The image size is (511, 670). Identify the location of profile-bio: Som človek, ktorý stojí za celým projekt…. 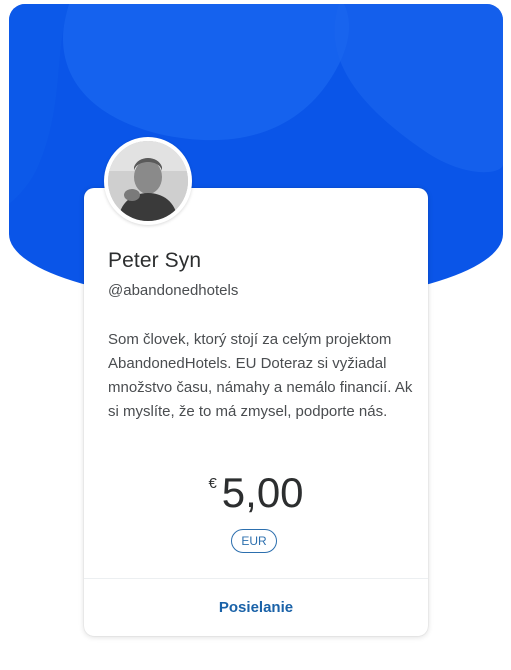
(260, 375).